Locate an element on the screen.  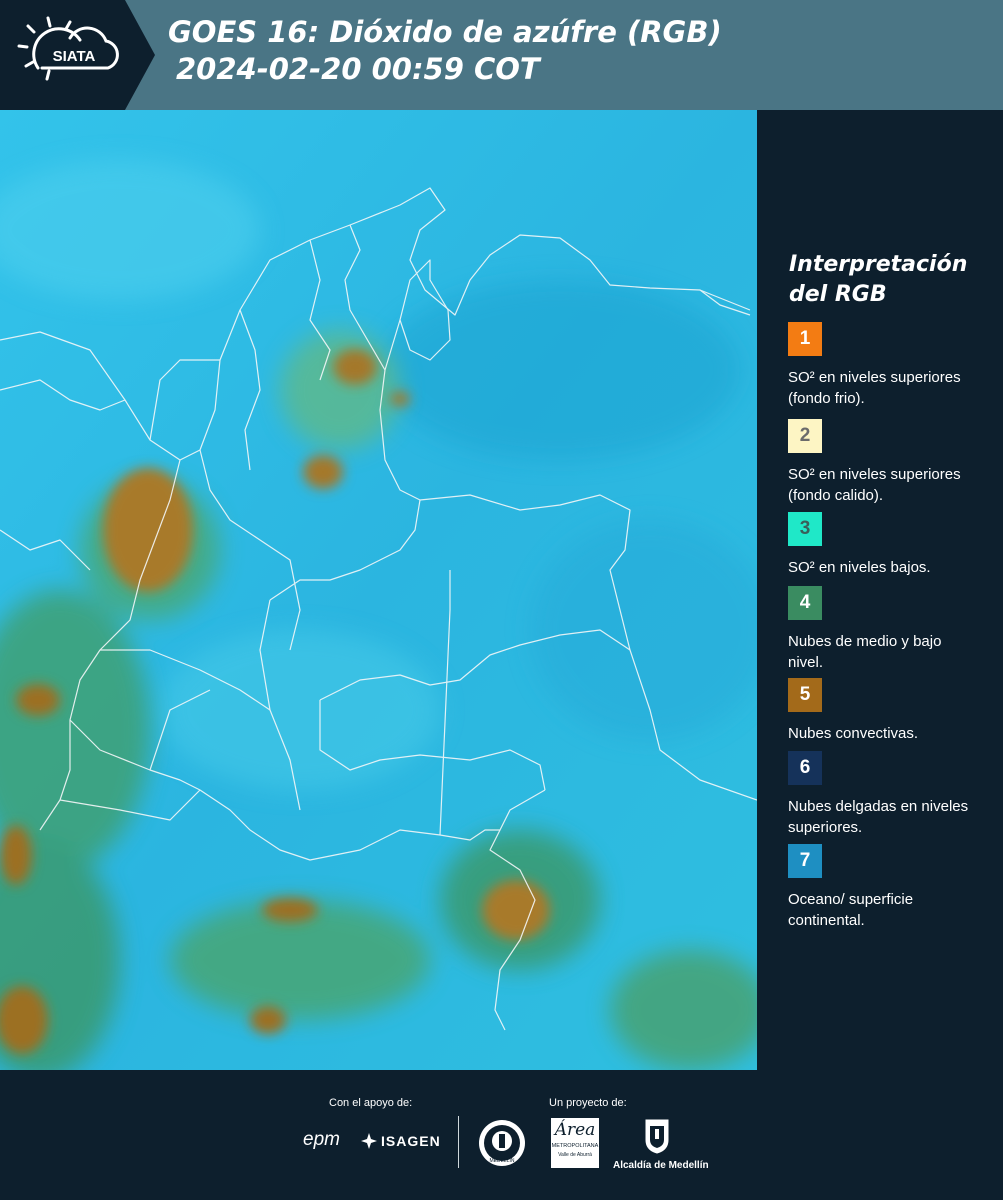
area-metro-sub: METROPOLITANA is located at coordinates (575, 1146).